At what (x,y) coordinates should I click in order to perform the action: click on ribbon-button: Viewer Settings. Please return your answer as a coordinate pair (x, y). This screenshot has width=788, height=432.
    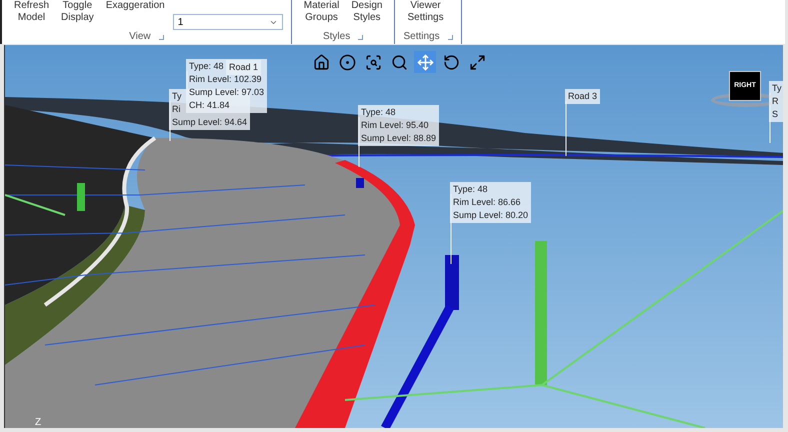
    Looking at the image, I should click on (425, 12).